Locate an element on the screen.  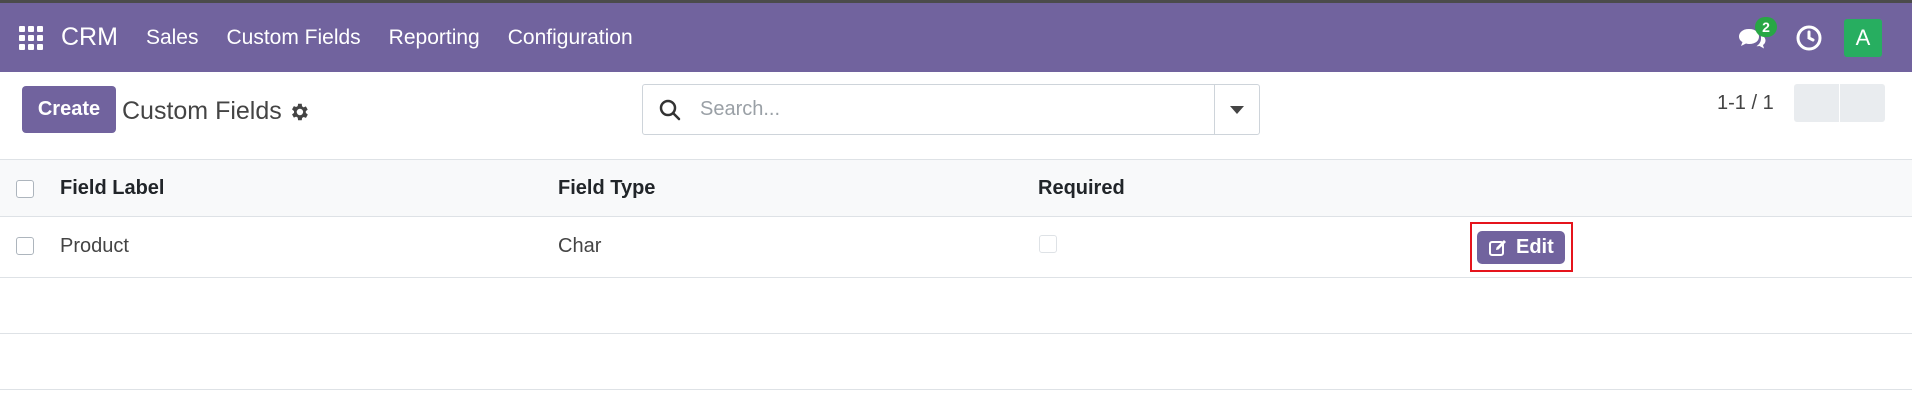
column-header-required: Required is located at coordinates (1081, 188).